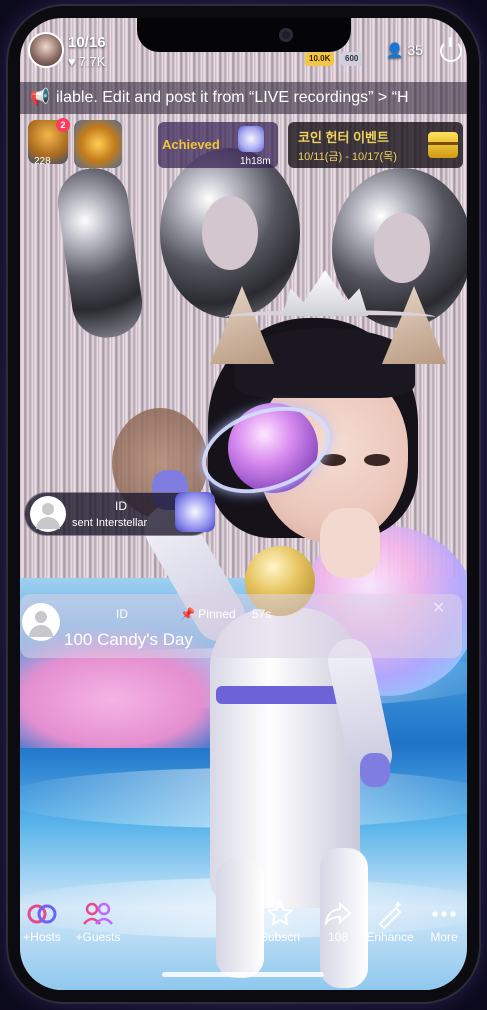 This screenshot has width=487, height=1010. What do you see at coordinates (279, 937) in the screenshot?
I see `toolbar-label: Subscri` at bounding box center [279, 937].